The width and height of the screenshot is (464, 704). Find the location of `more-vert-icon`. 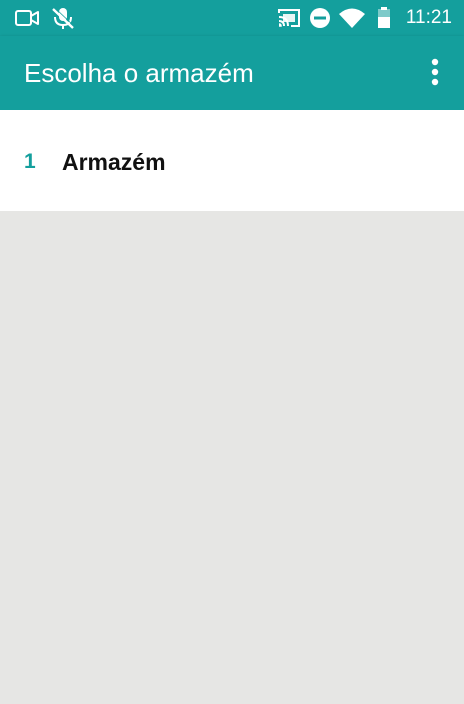

more-vert-icon is located at coordinates (435, 72).